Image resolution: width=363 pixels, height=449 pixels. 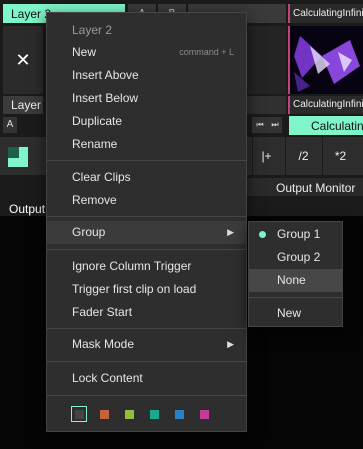 I want to click on layer-color-icon, so click(x=18, y=157).